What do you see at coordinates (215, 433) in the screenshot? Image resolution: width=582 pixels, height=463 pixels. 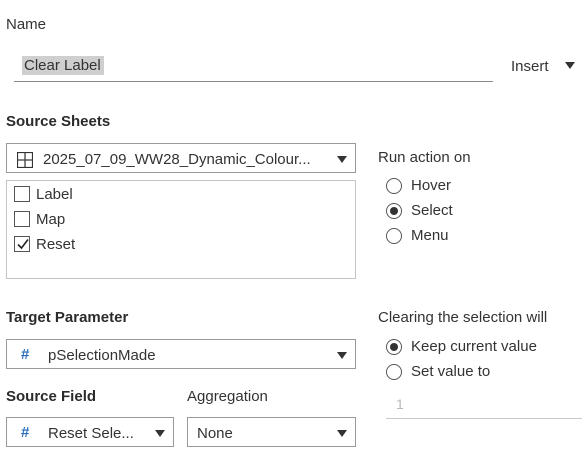 I see `aggregation-selected: None` at bounding box center [215, 433].